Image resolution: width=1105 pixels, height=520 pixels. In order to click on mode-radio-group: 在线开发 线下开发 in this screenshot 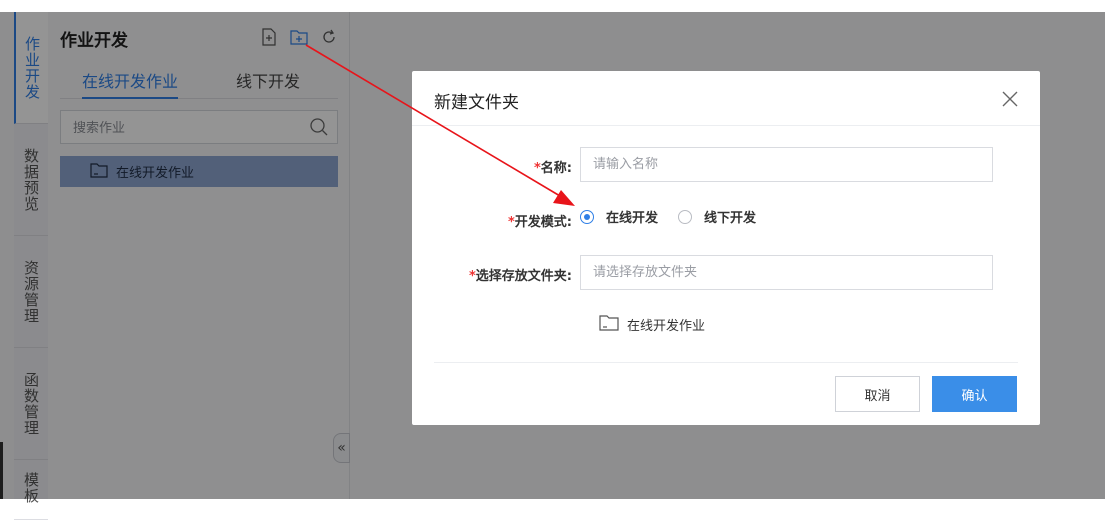, I will do `click(678, 216)`.